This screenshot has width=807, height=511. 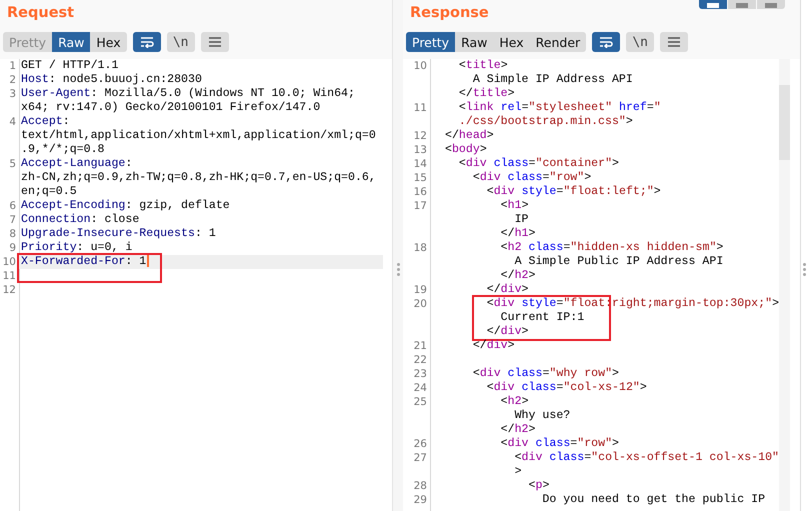 I want to click on scrollbar-thumb, so click(x=784, y=122).